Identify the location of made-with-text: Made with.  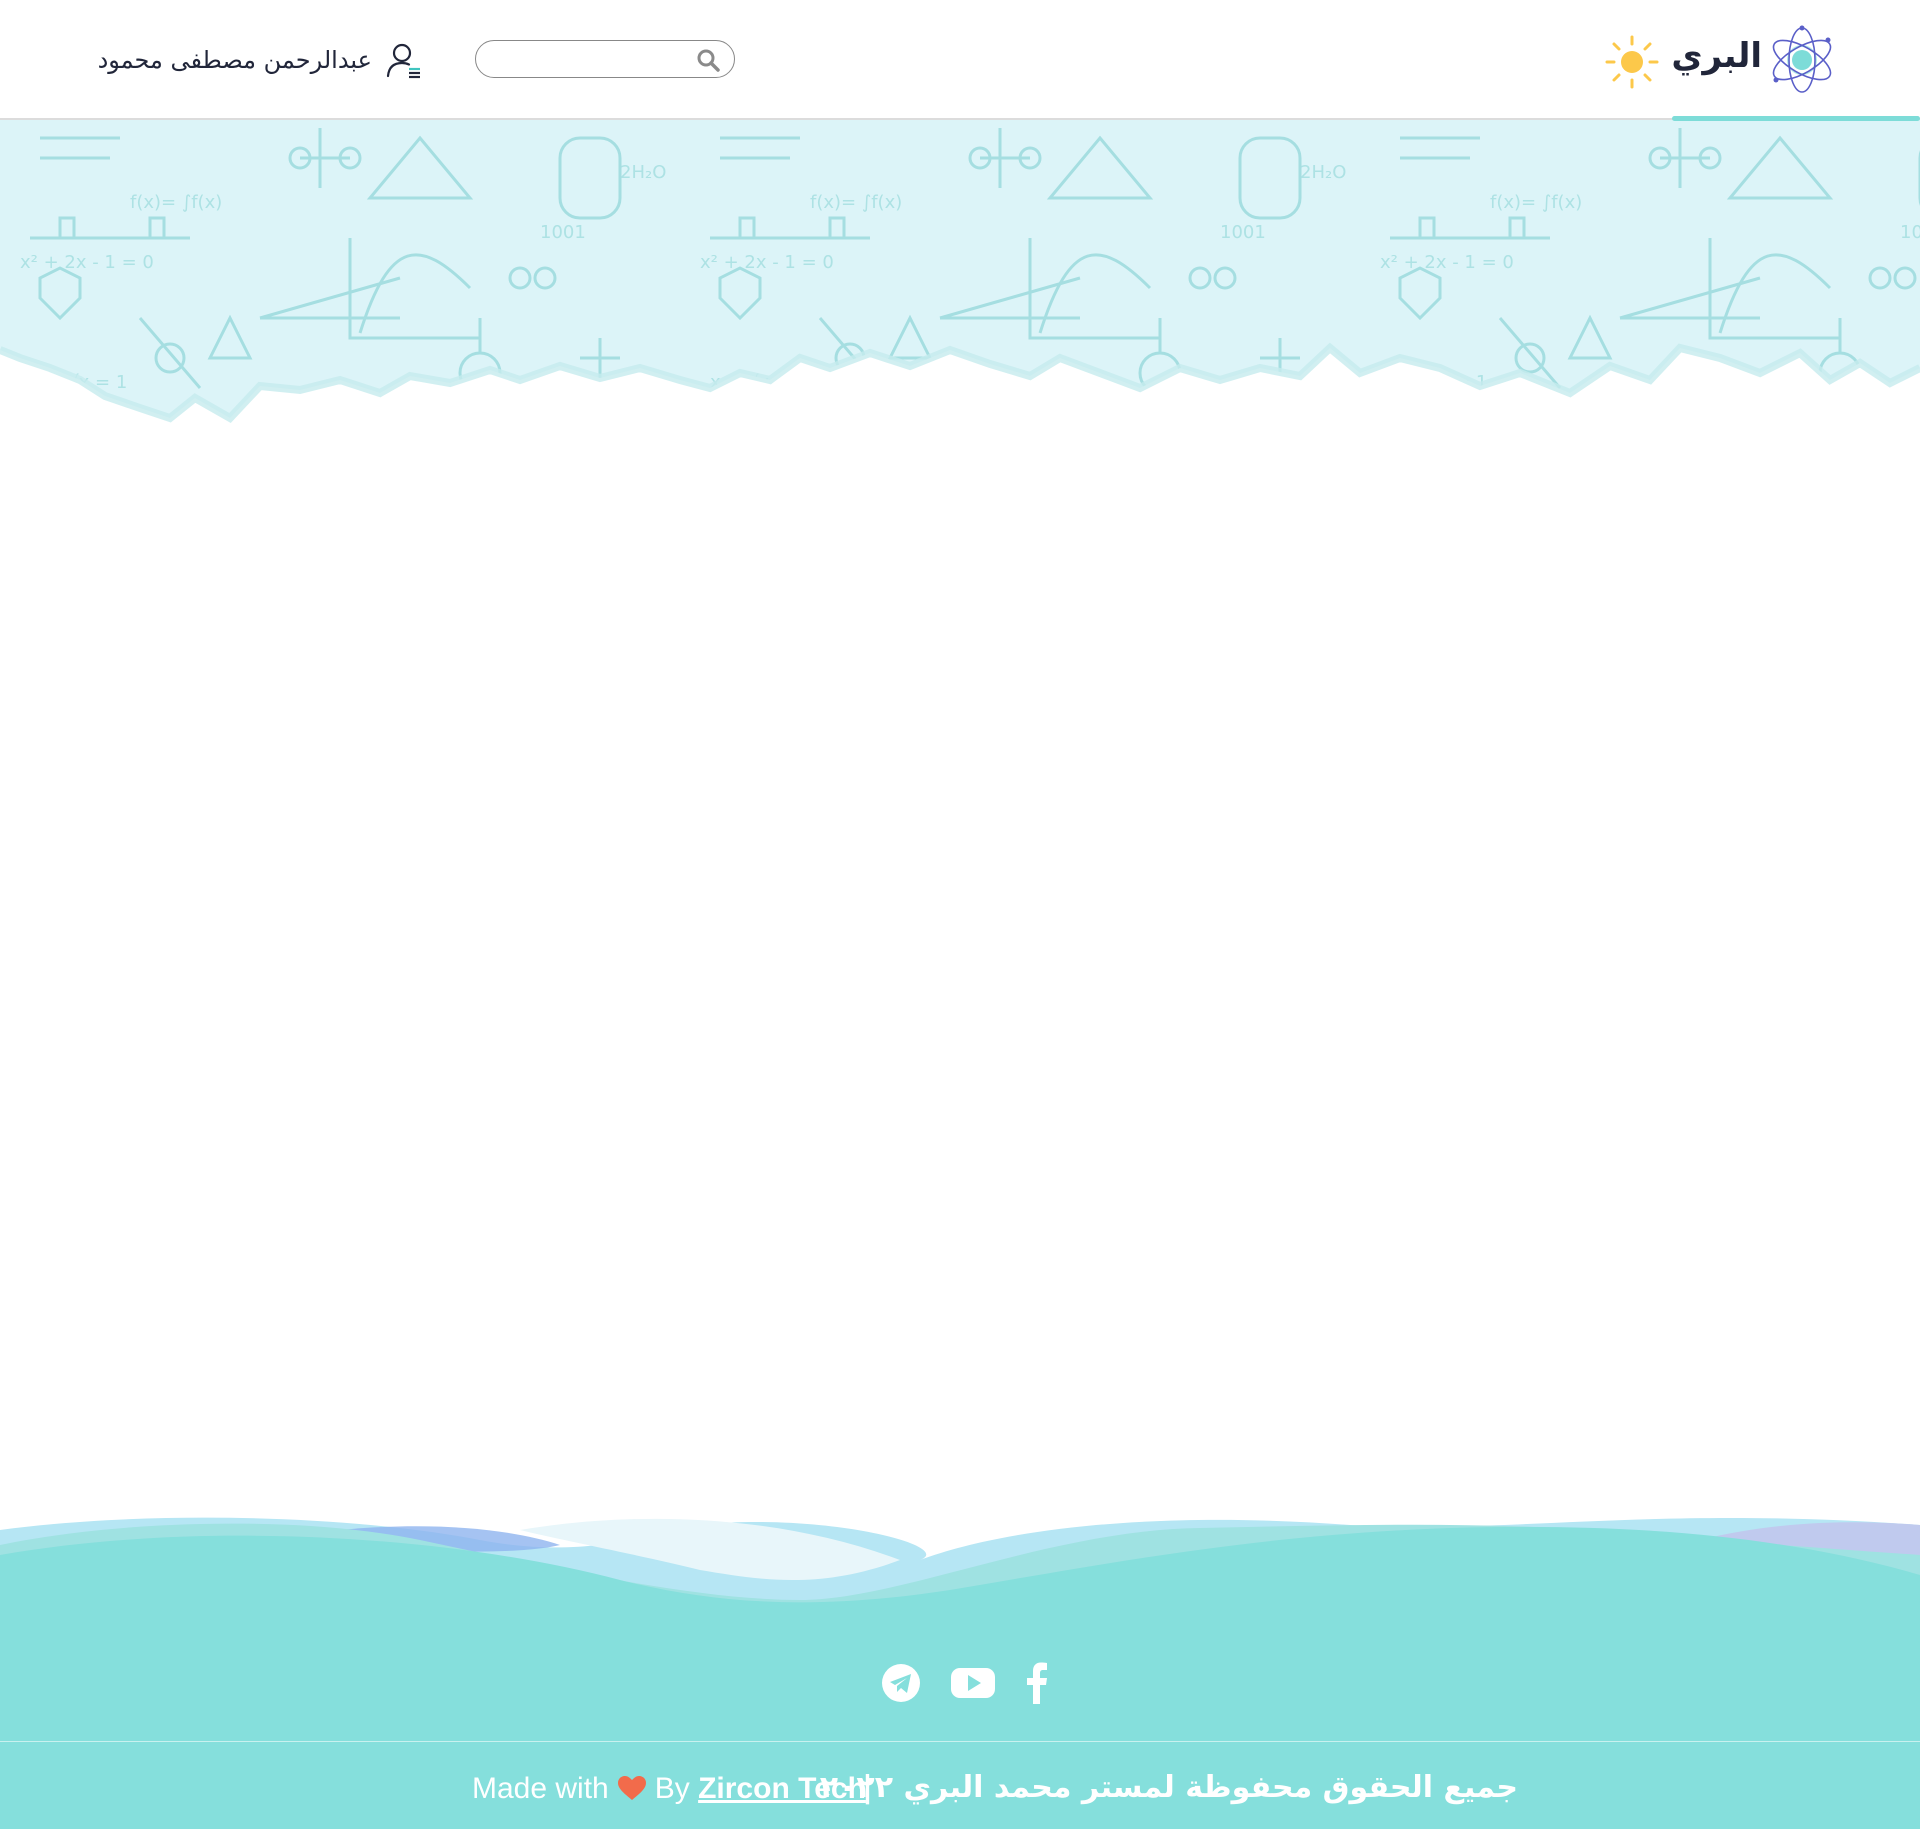
(540, 1788).